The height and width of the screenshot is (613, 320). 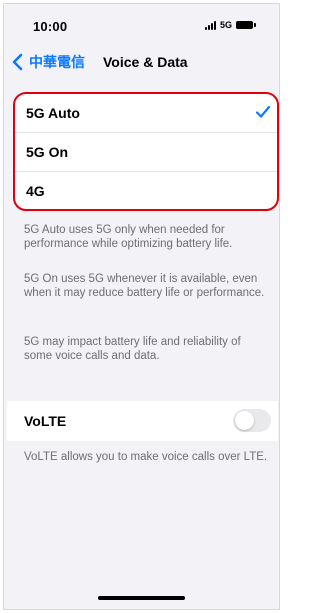 I want to click on chevron-left-icon, so click(x=17, y=62).